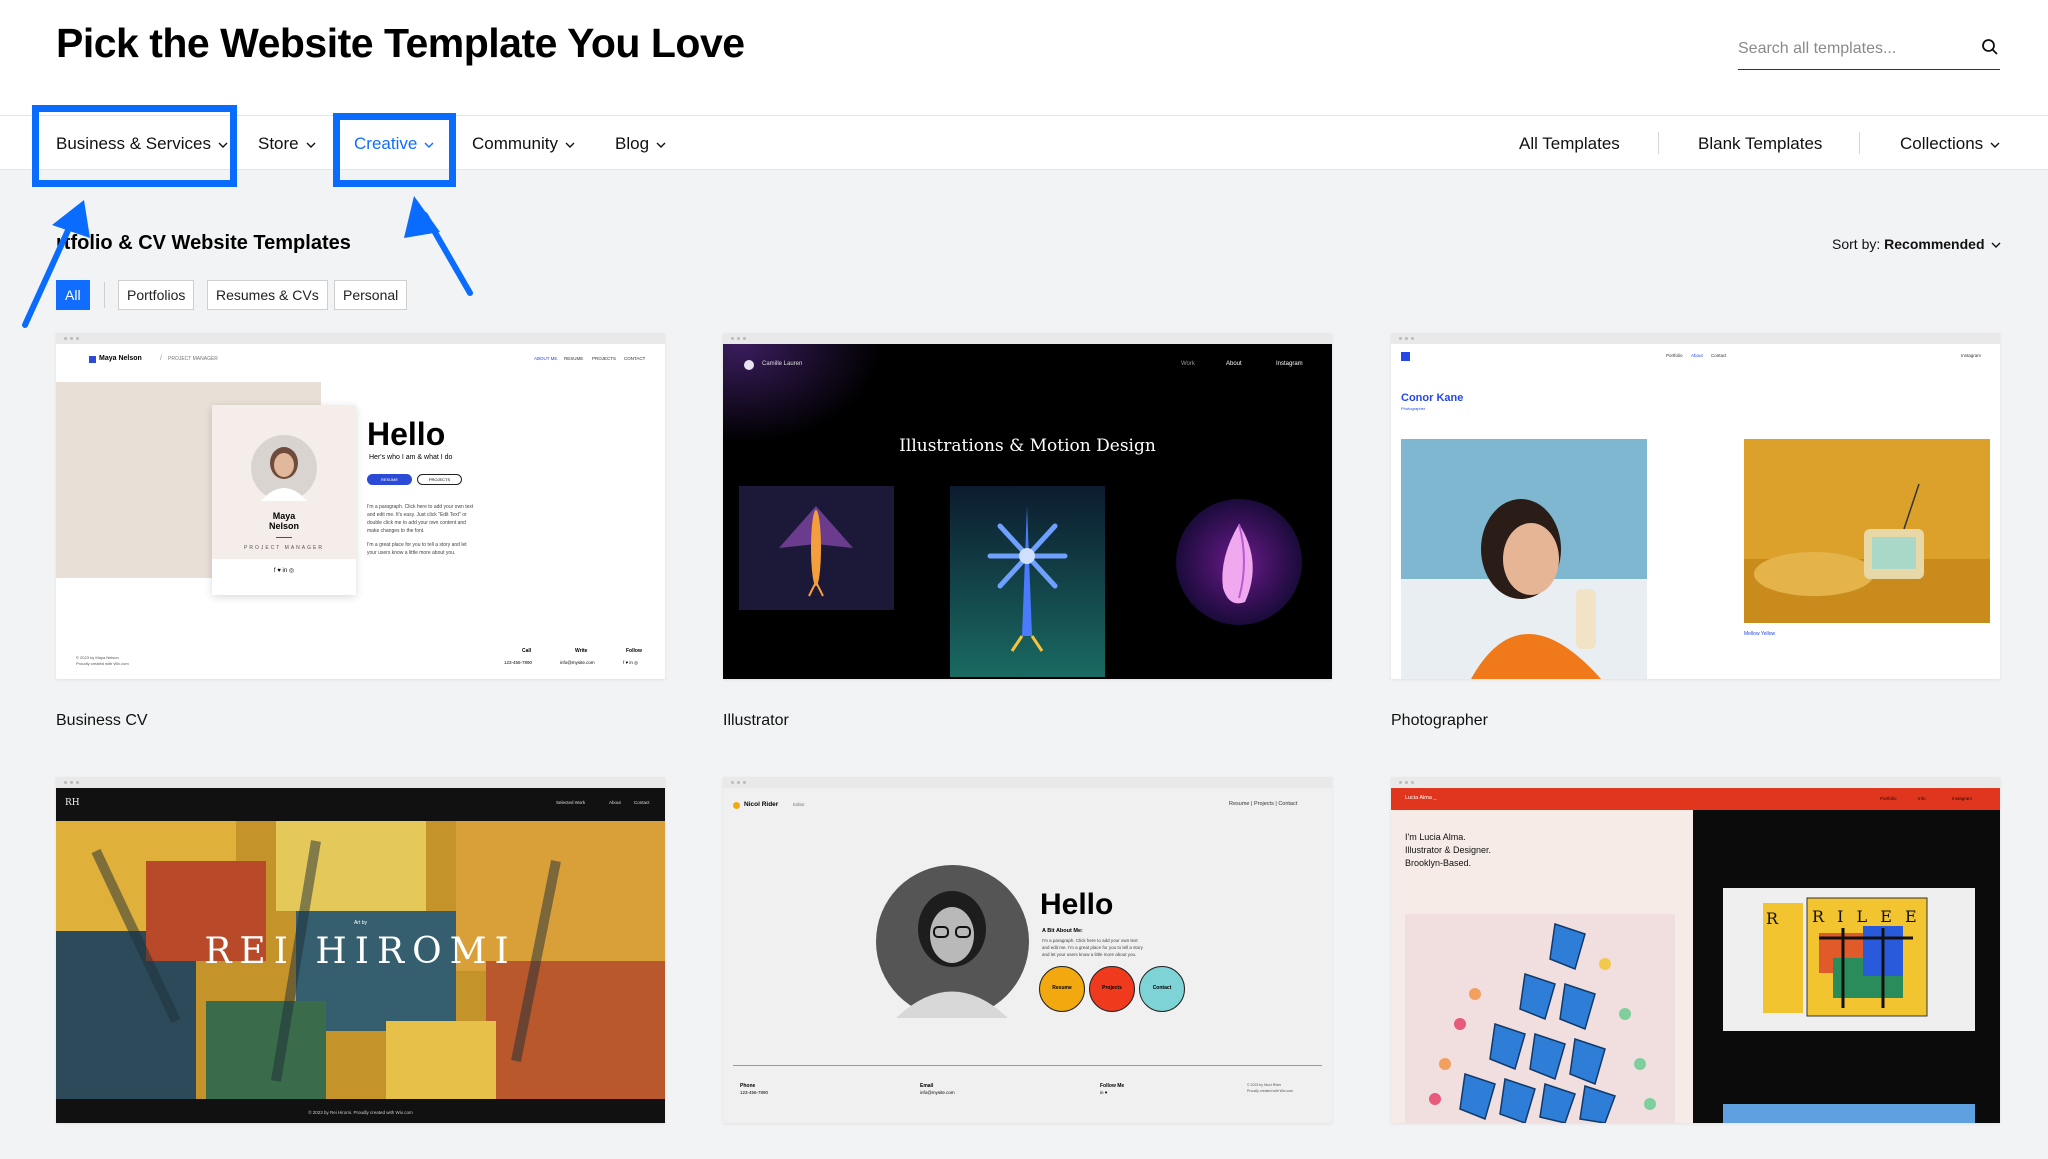  Describe the element at coordinates (515, 143) in the screenshot. I see `nav-label: Community` at that location.